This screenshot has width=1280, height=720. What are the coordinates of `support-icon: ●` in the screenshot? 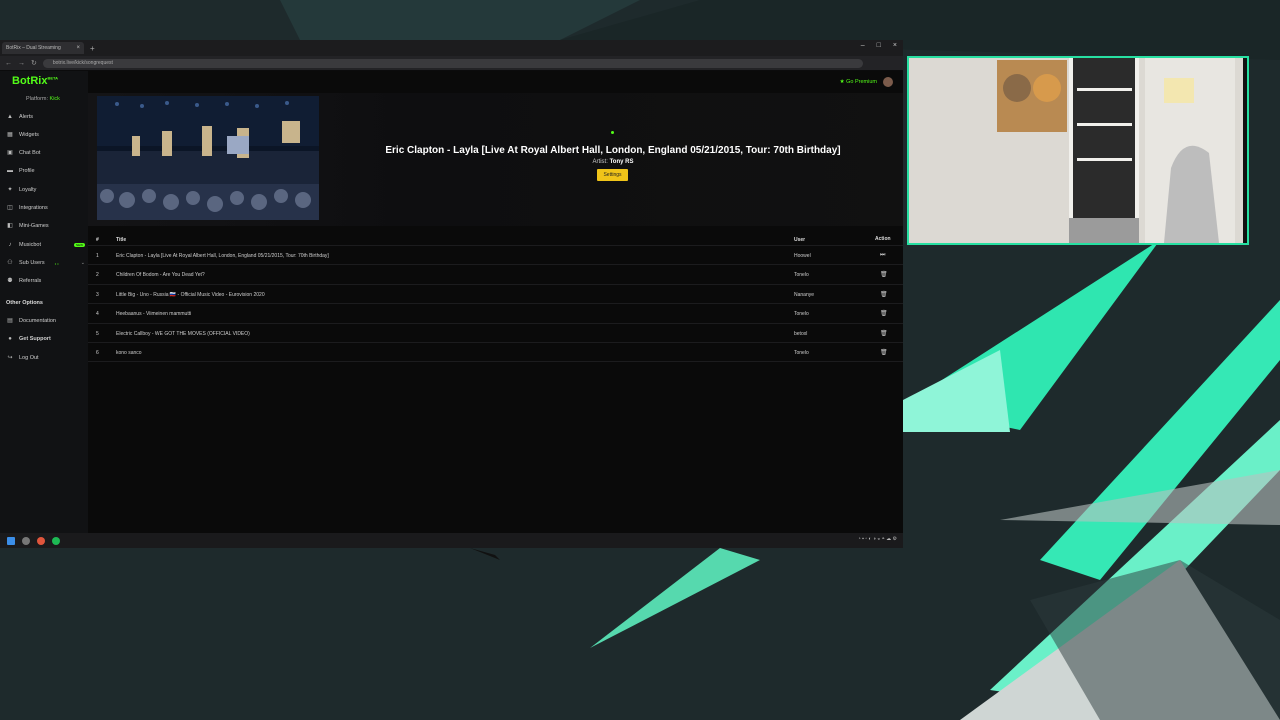 It's located at (10, 339).